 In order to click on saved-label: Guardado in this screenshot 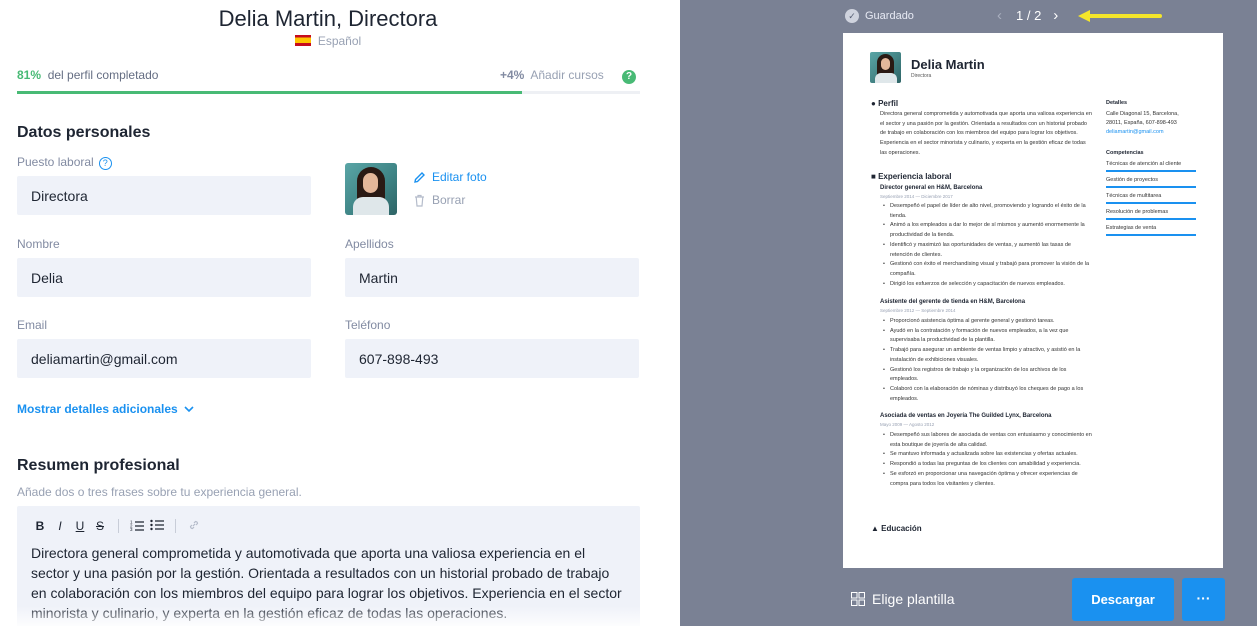, I will do `click(889, 16)`.